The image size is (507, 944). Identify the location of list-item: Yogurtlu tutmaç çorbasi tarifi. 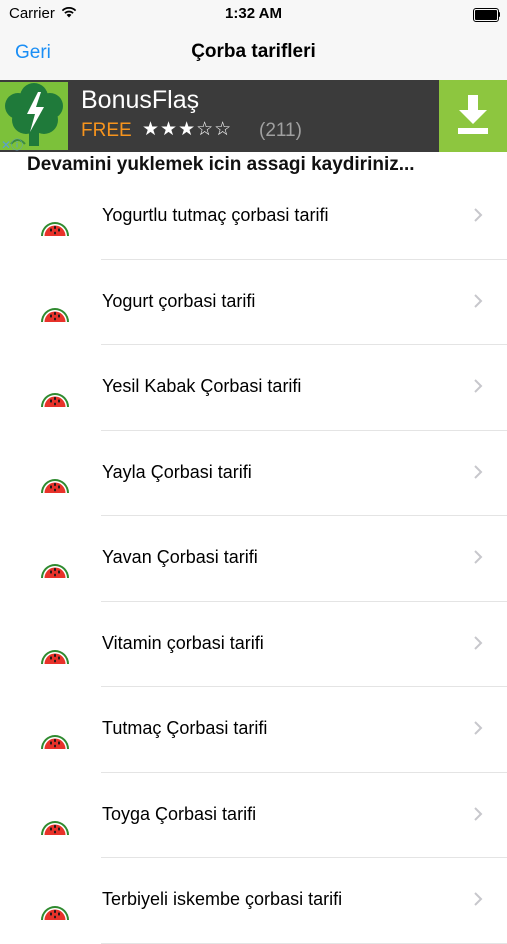
(253, 217).